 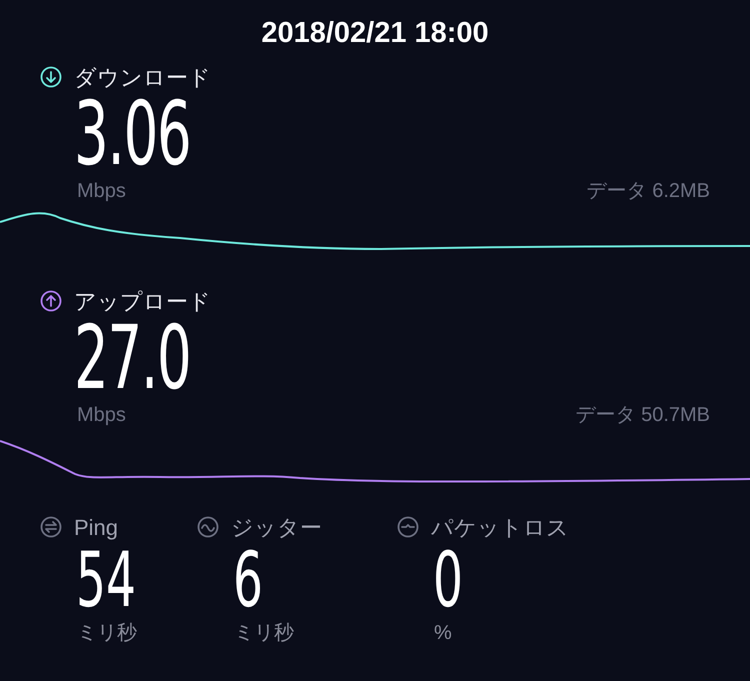 I want to click on swap-arrows-icon, so click(x=51, y=527).